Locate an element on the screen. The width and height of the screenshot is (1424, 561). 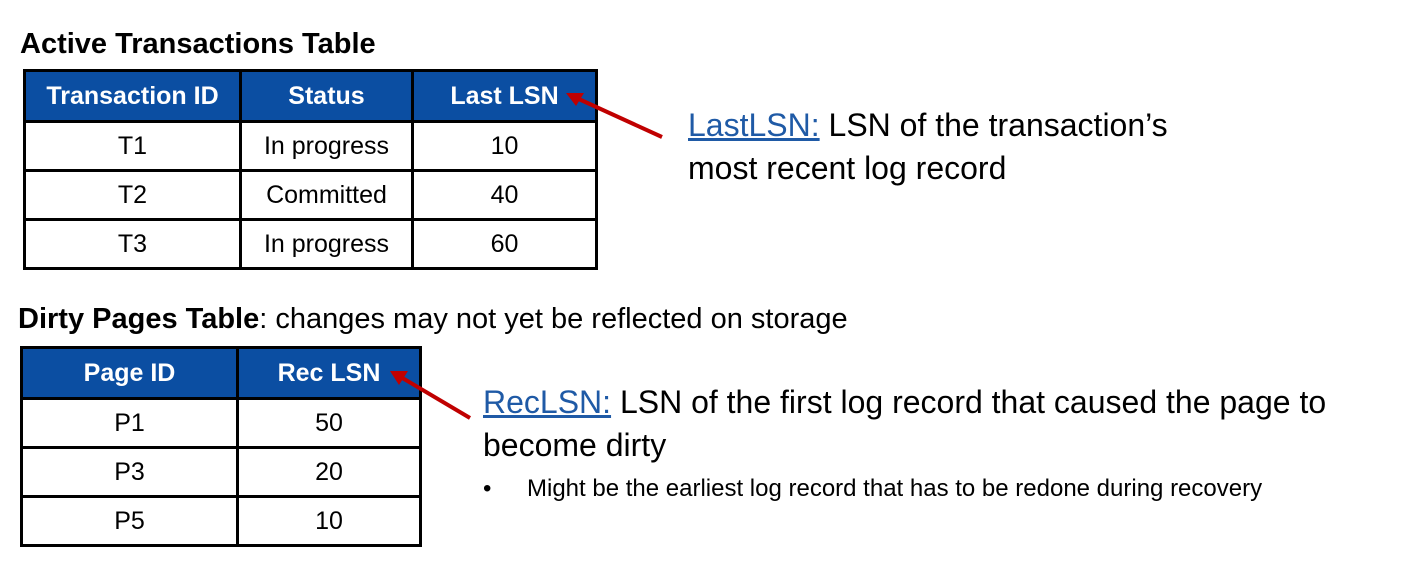
last-lsn-definition: LSN of the transaction’s is located at coordinates (993, 125).